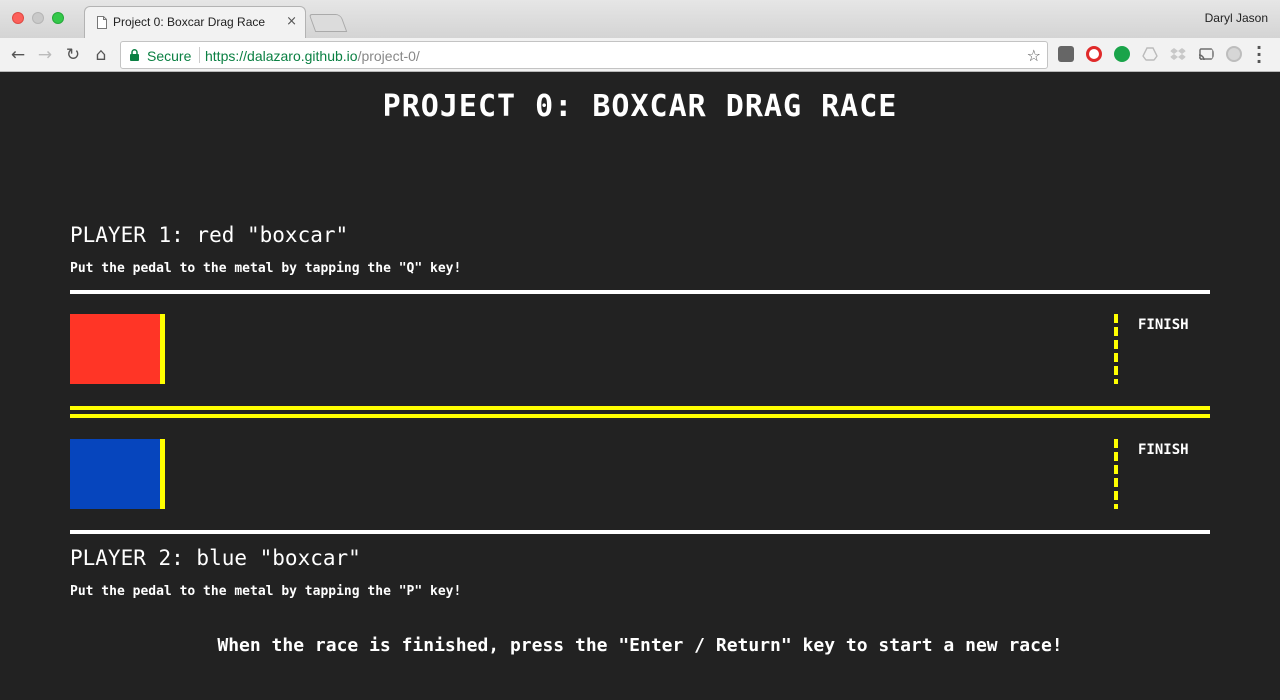  Describe the element at coordinates (1066, 54) in the screenshot. I see `pocket-icon` at that location.